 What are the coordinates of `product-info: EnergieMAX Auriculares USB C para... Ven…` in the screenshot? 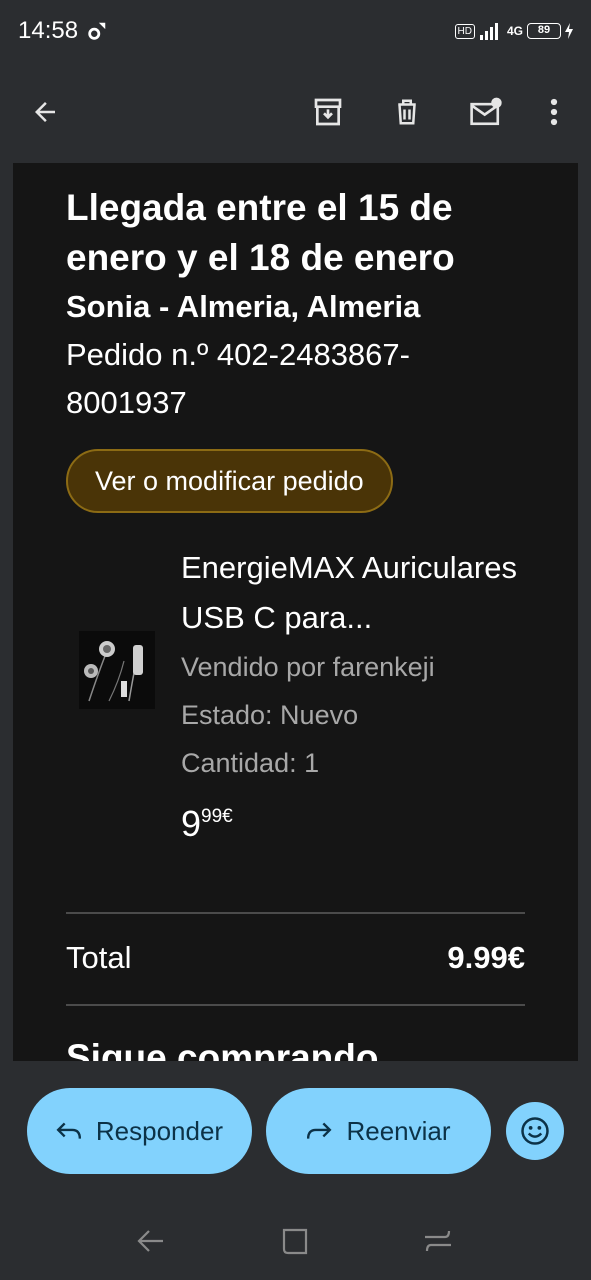 It's located at (353, 694).